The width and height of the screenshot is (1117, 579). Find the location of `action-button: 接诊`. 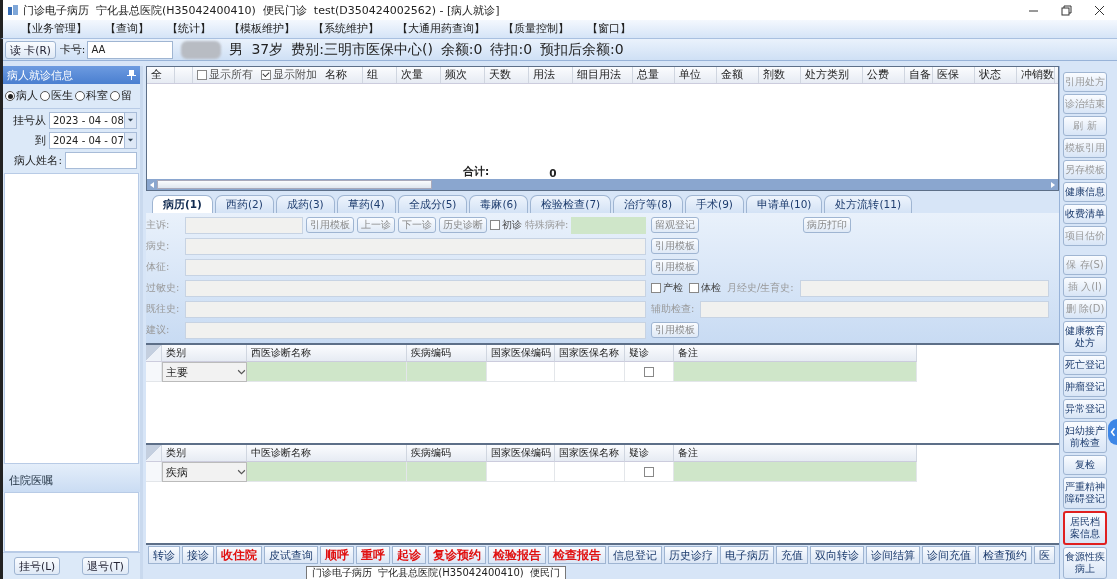

action-button: 接诊 is located at coordinates (198, 555).